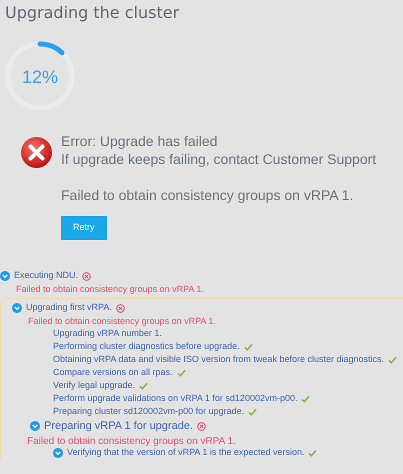 The image size is (403, 474). Describe the element at coordinates (218, 159) in the screenshot. I see `error-hint: If upgrade keeps failing, contact Customer Support` at that location.